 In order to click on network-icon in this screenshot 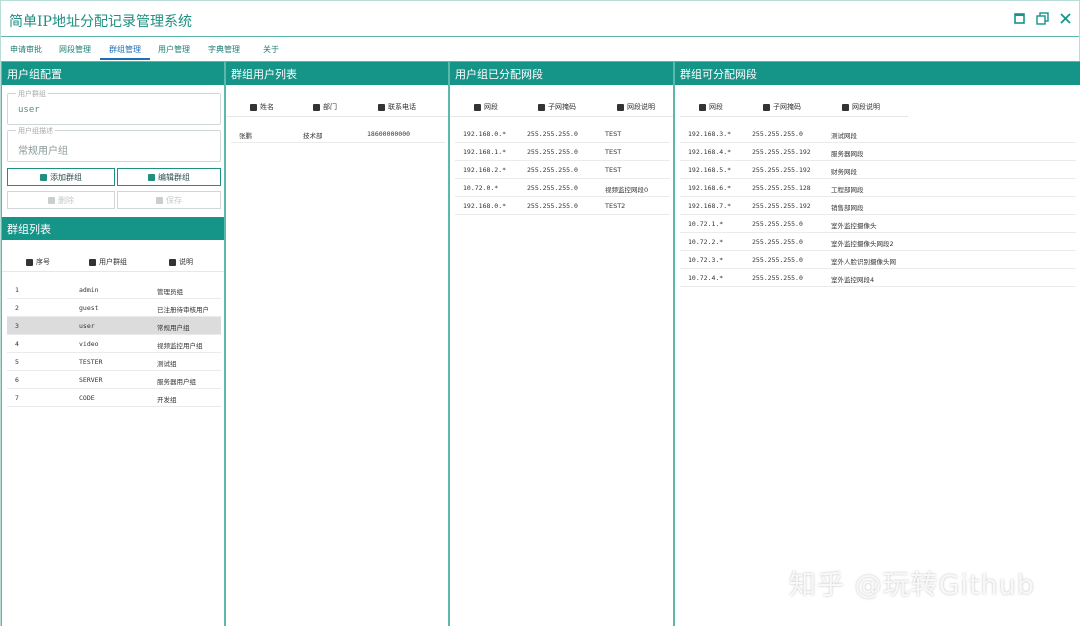, I will do `click(477, 107)`.